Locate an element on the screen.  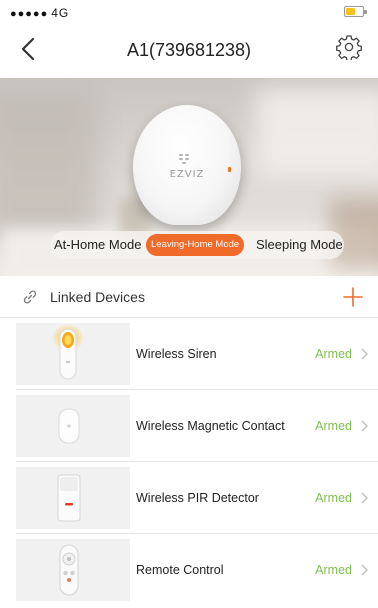
alarm-hub-image: EZVIZ is located at coordinates (187, 165).